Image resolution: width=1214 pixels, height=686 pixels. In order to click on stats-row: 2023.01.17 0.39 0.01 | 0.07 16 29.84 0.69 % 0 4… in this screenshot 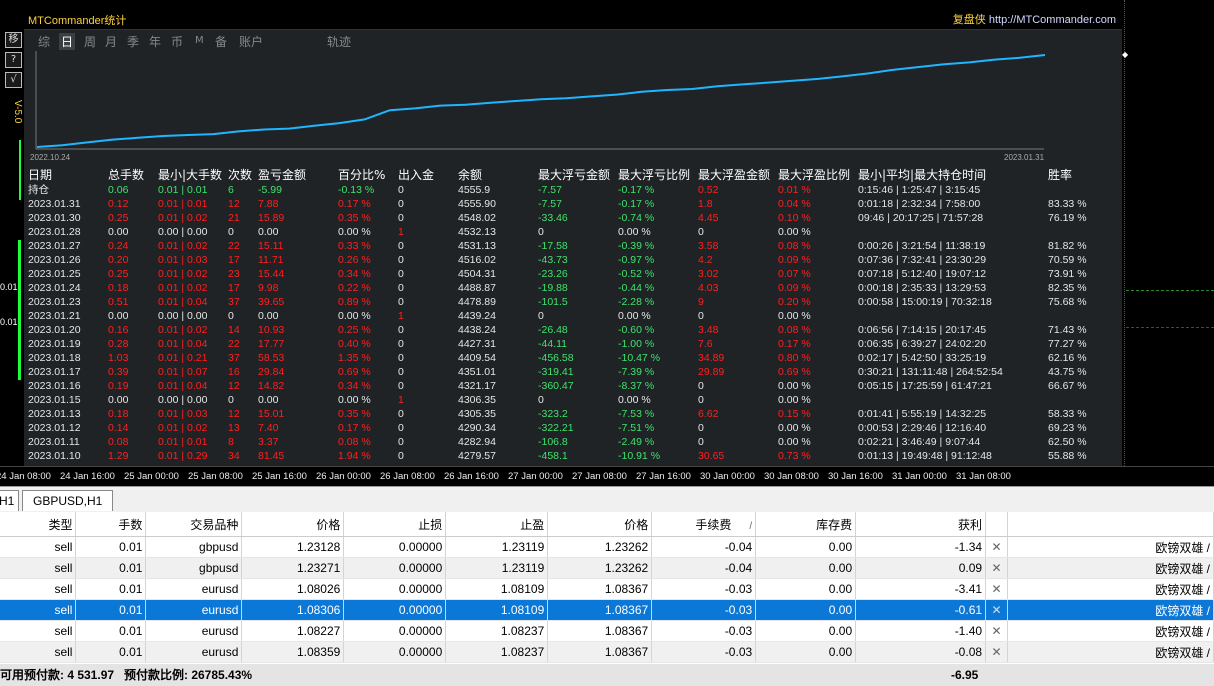, I will do `click(568, 372)`.